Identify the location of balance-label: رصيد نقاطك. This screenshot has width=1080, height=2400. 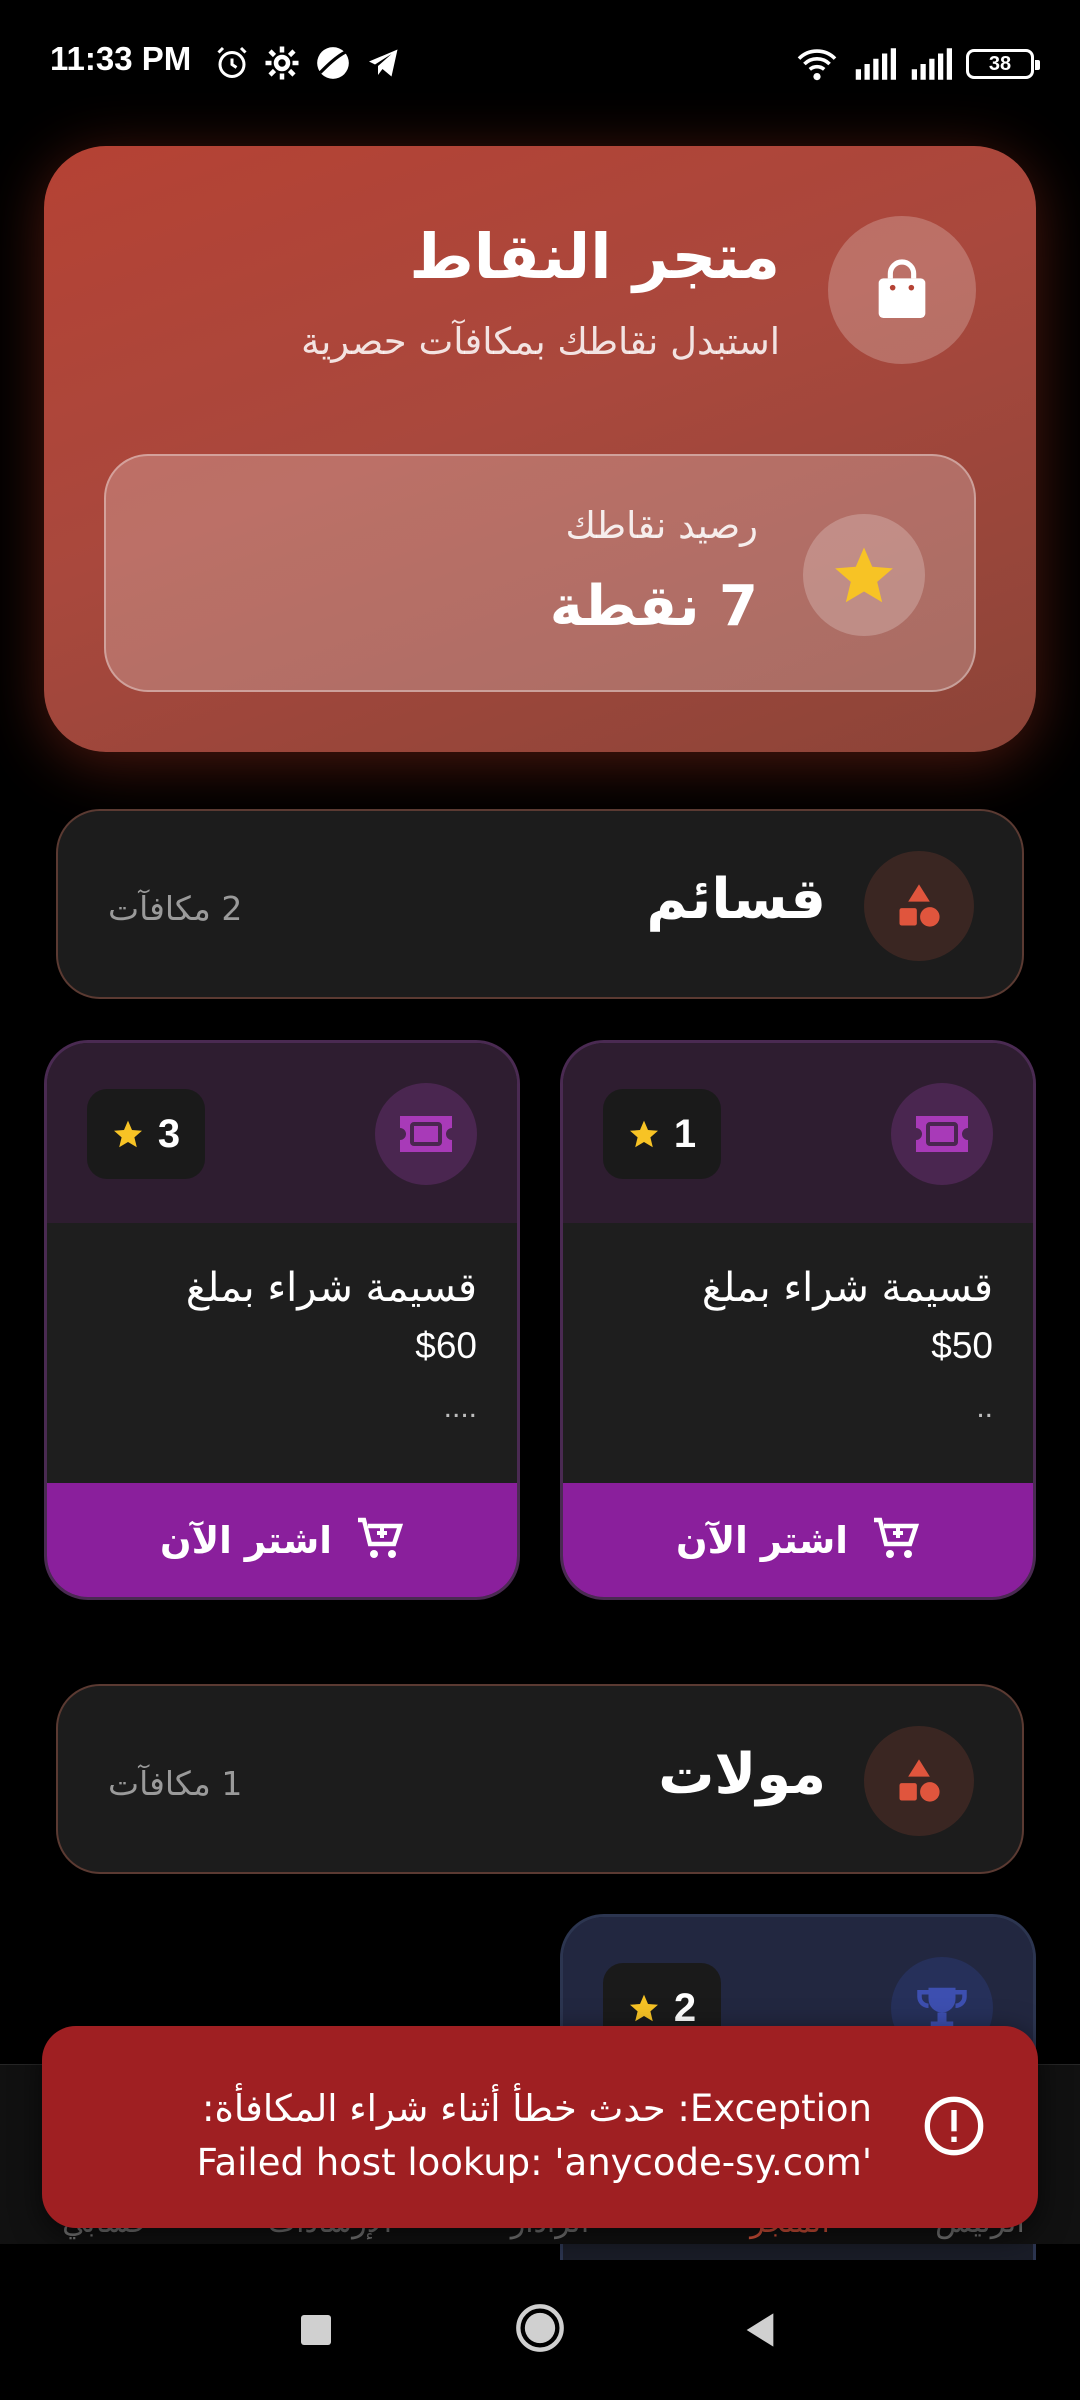
(661, 525).